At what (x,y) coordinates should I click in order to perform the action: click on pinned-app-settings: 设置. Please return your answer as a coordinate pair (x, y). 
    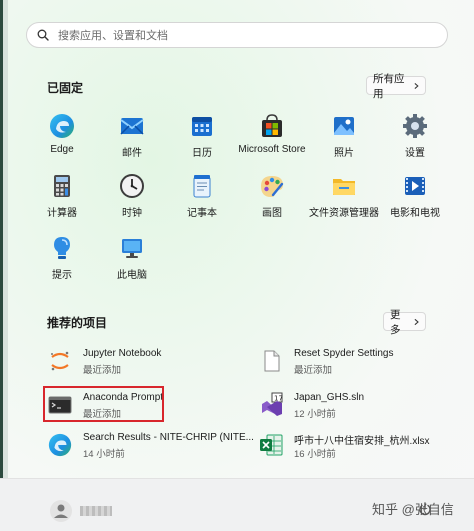
    Looking at the image, I should click on (415, 142).